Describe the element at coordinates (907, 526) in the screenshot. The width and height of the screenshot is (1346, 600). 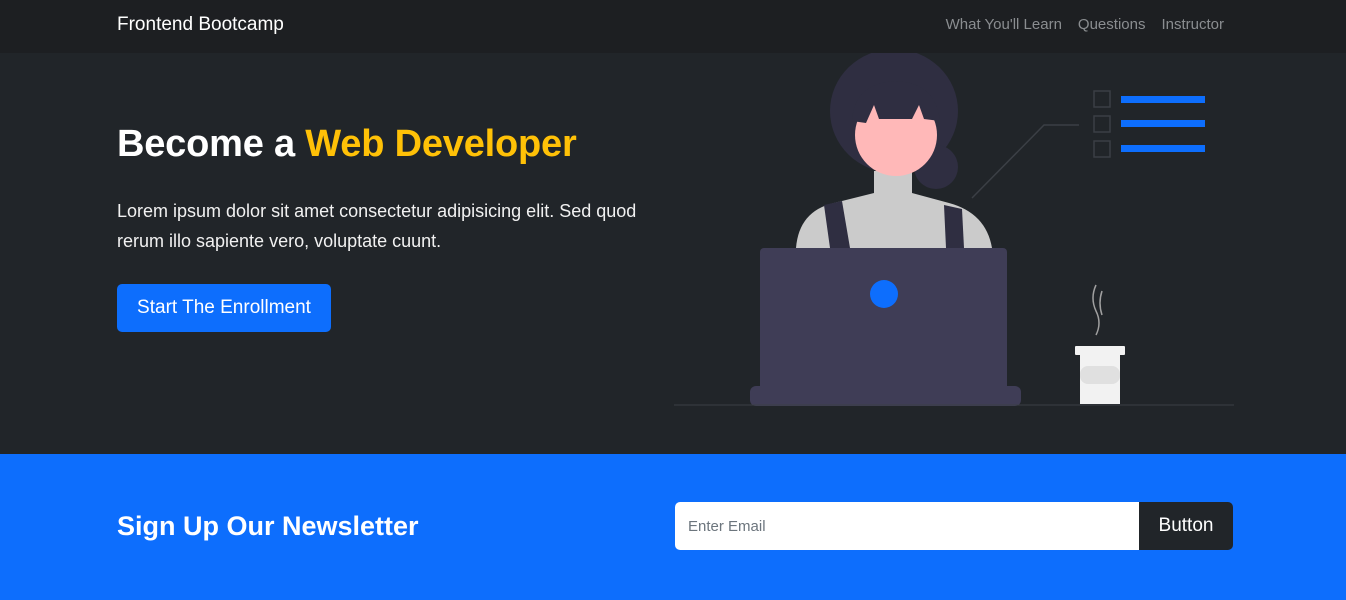
I see `email-input` at that location.